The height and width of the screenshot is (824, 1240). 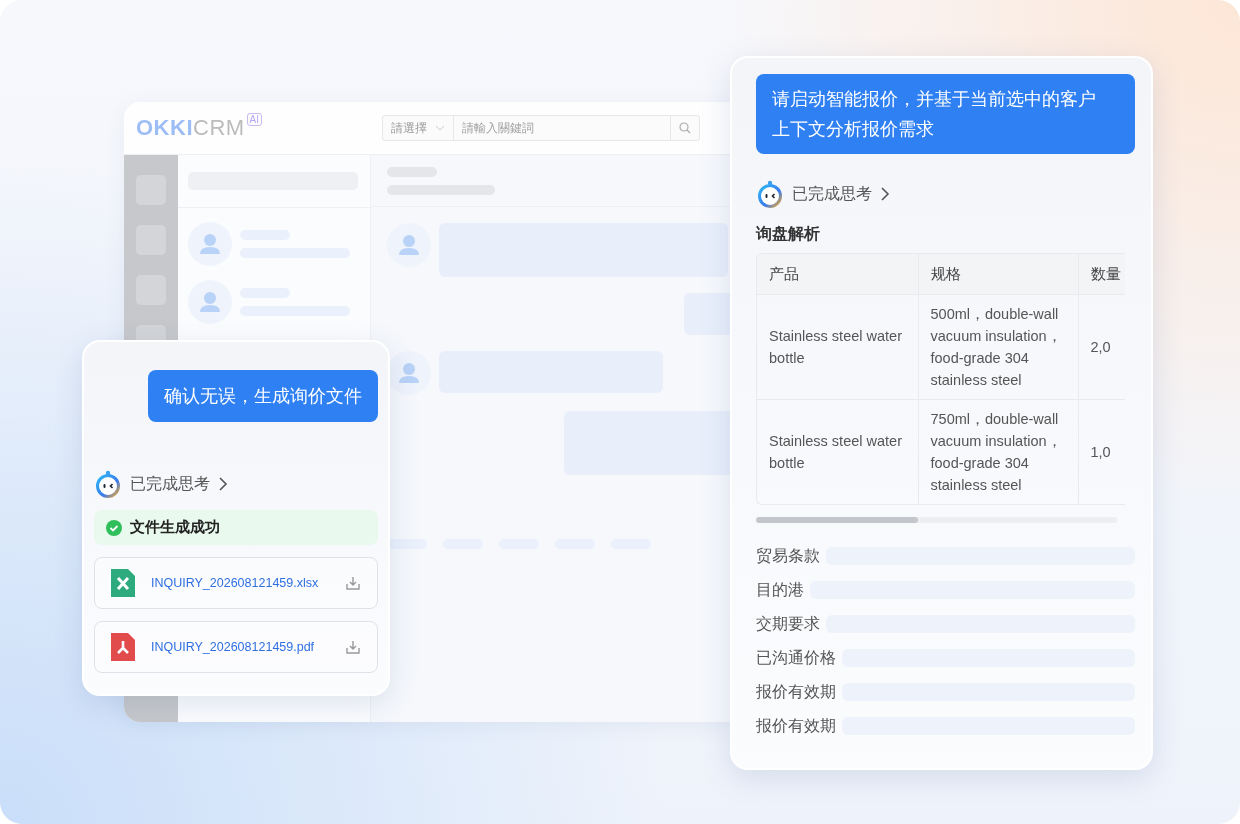 What do you see at coordinates (562, 128) in the screenshot?
I see `search-field: 請輸入關鍵詞` at bounding box center [562, 128].